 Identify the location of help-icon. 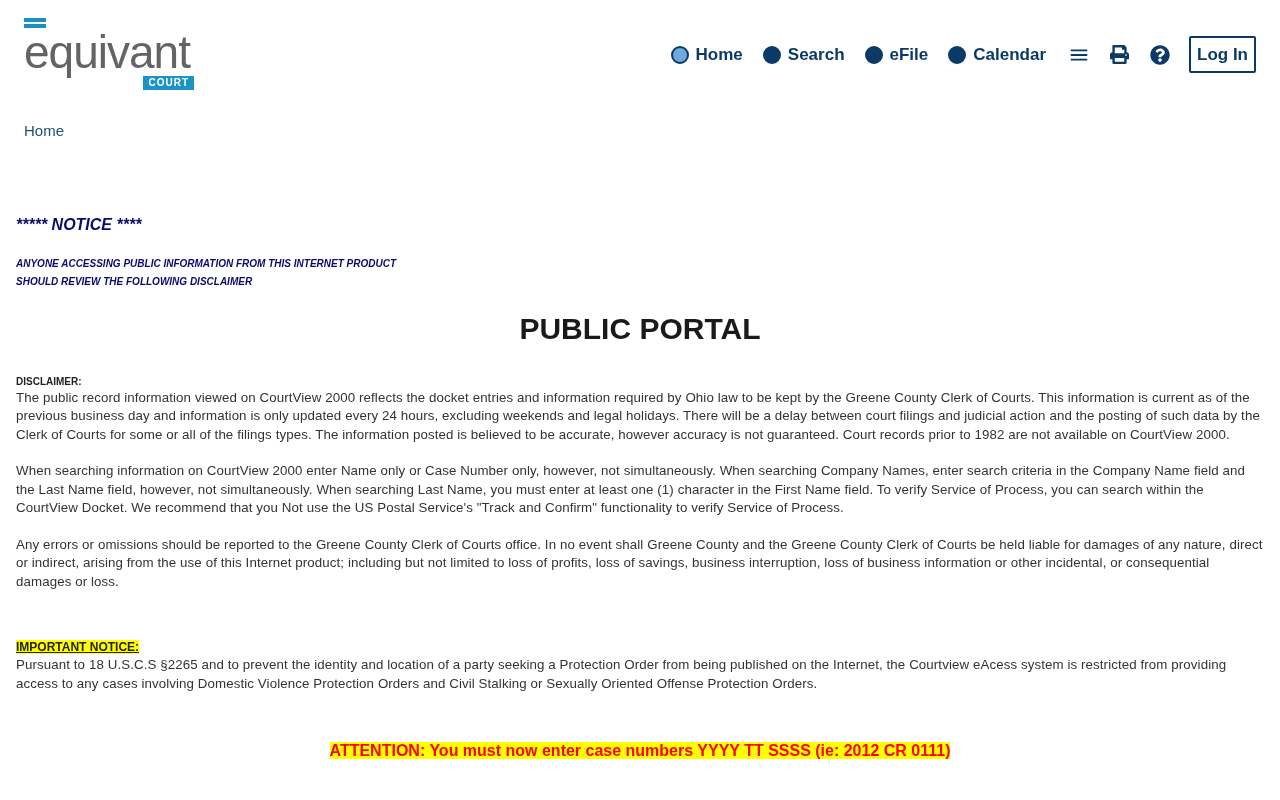
(1160, 54).